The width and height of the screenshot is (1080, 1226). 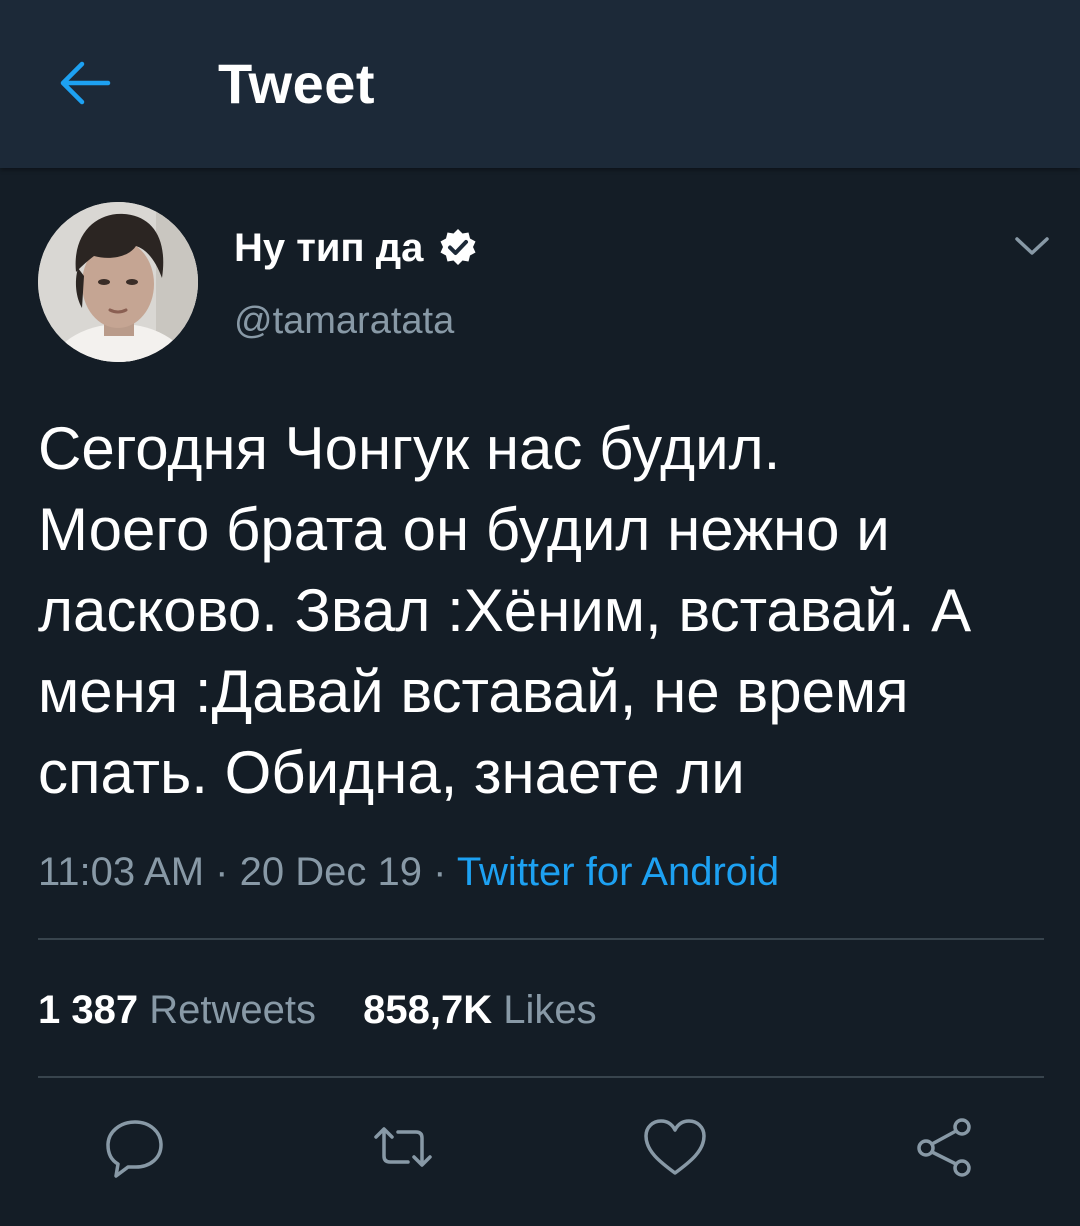 I want to click on likes-count: 858,7K, so click(x=428, y=1010).